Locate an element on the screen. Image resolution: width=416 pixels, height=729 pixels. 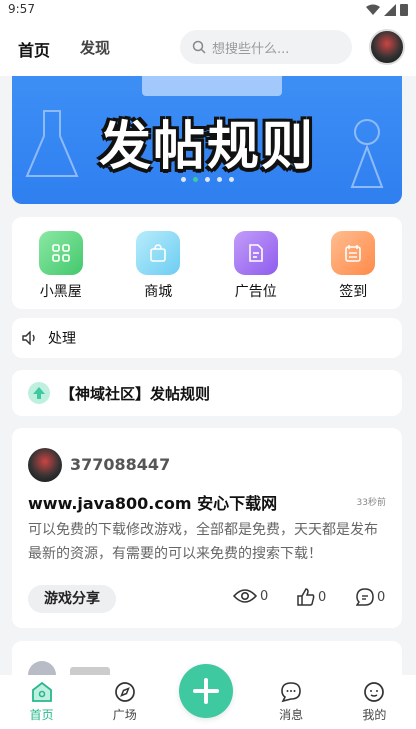
carousel-dots is located at coordinates (207, 179).